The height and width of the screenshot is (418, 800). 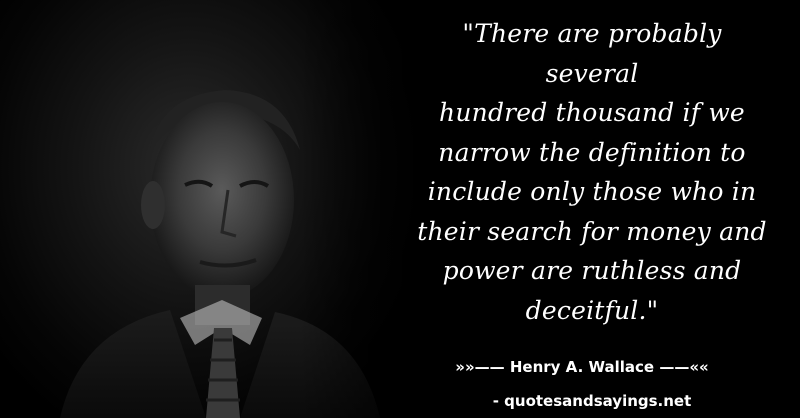 What do you see at coordinates (592, 270) in the screenshot?
I see `quote-line: power are ruthless and` at bounding box center [592, 270].